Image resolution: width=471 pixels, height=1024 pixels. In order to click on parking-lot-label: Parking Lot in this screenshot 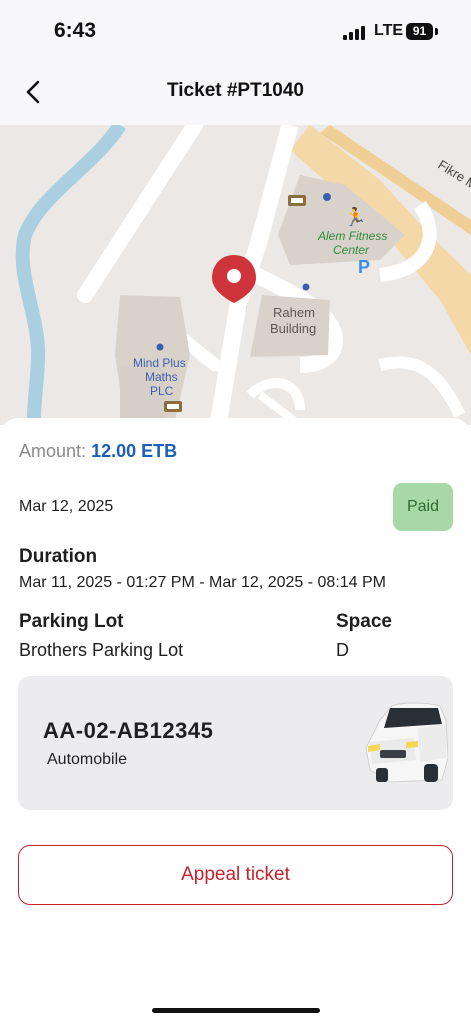, I will do `click(71, 621)`.